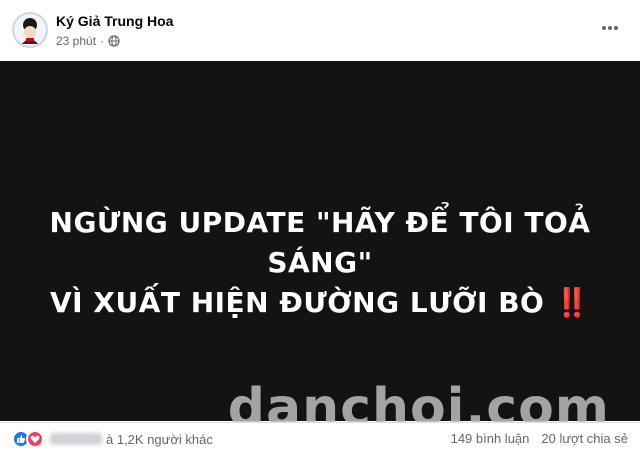  I want to click on double-exclamation-icon: ‼️, so click(572, 302).